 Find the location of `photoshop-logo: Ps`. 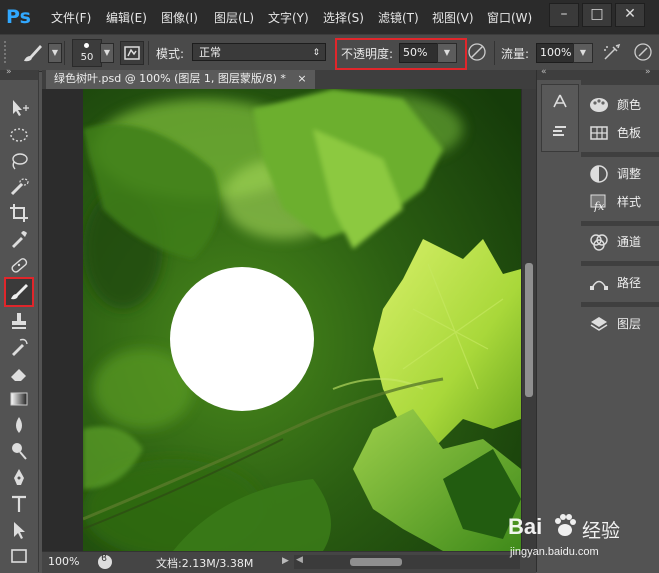

photoshop-logo: Ps is located at coordinates (18, 17).